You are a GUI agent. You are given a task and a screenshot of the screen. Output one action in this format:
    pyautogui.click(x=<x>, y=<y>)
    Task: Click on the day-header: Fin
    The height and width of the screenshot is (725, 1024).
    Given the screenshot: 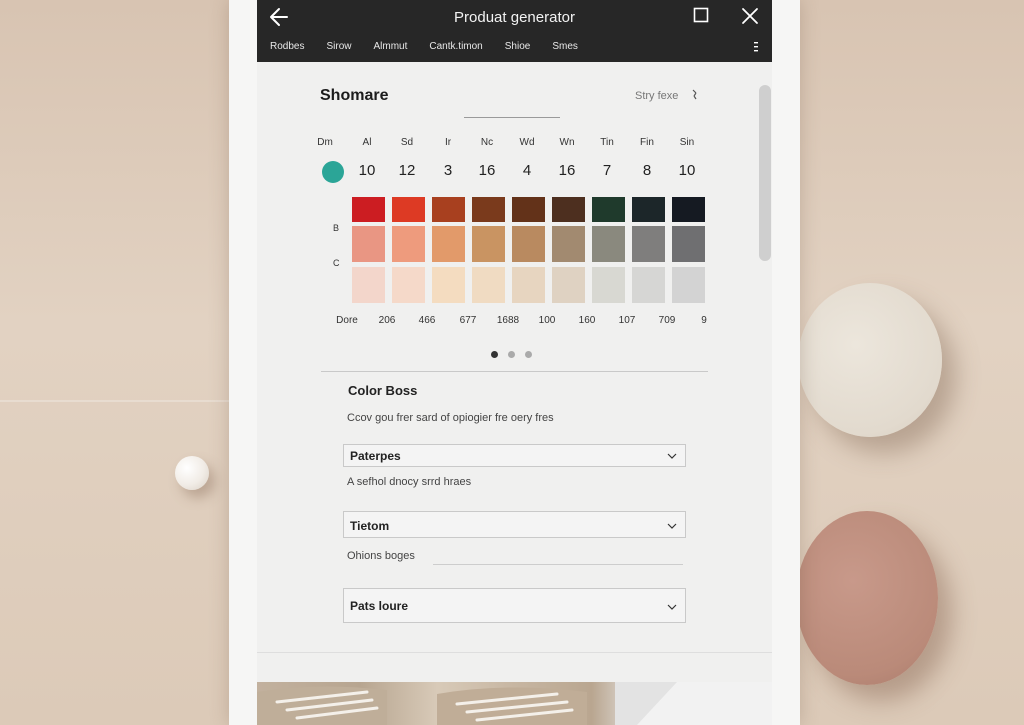 What is the action you would take?
    pyautogui.click(x=647, y=142)
    